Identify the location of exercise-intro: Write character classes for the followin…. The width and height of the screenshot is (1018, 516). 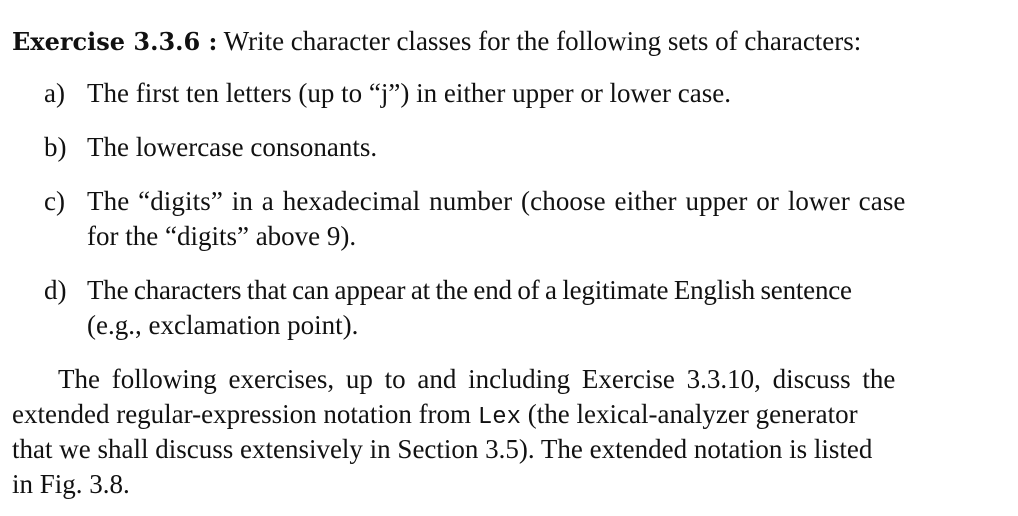
(539, 41).